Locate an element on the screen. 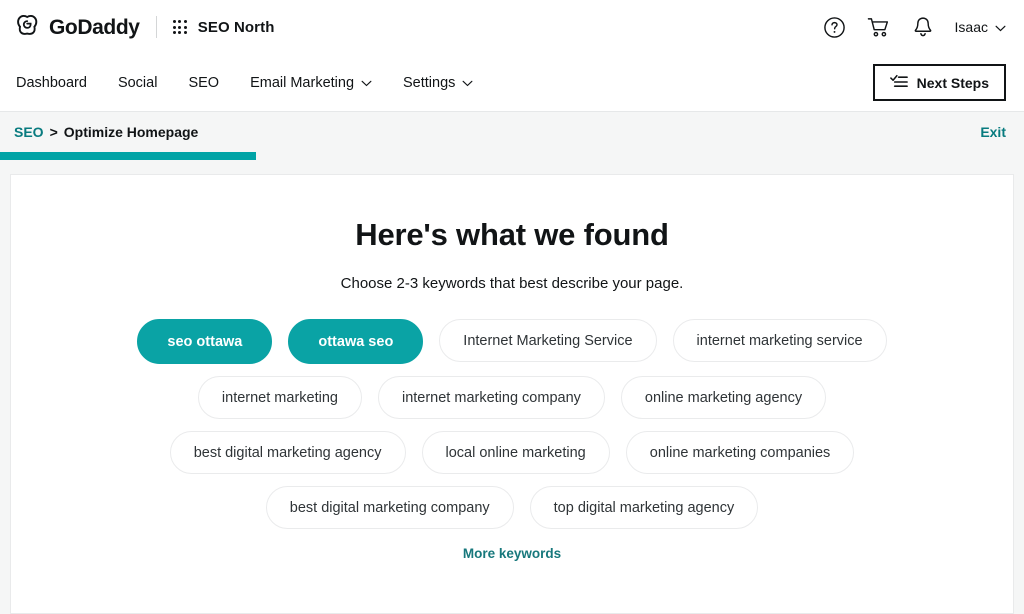 This screenshot has width=1024, height=614. keyword-chip: best digital marketing agency is located at coordinates (287, 452).